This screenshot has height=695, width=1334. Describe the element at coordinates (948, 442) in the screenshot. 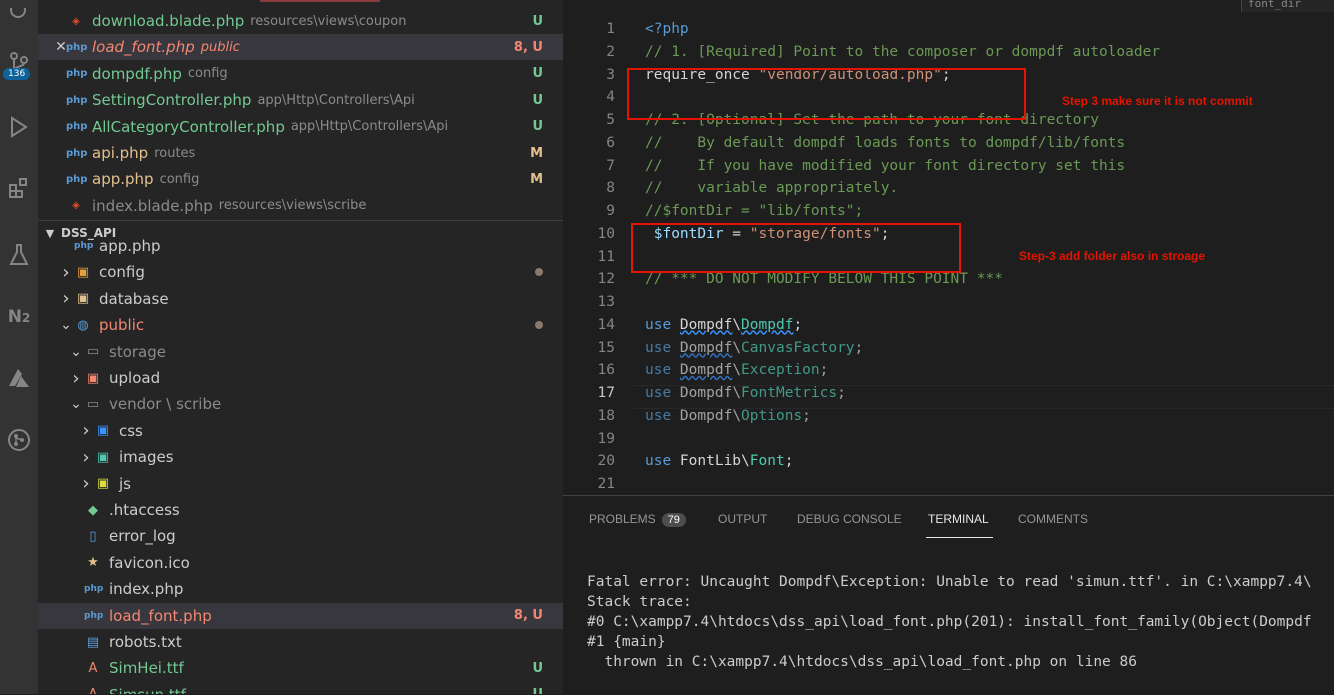

I see `code-line: 19` at that location.